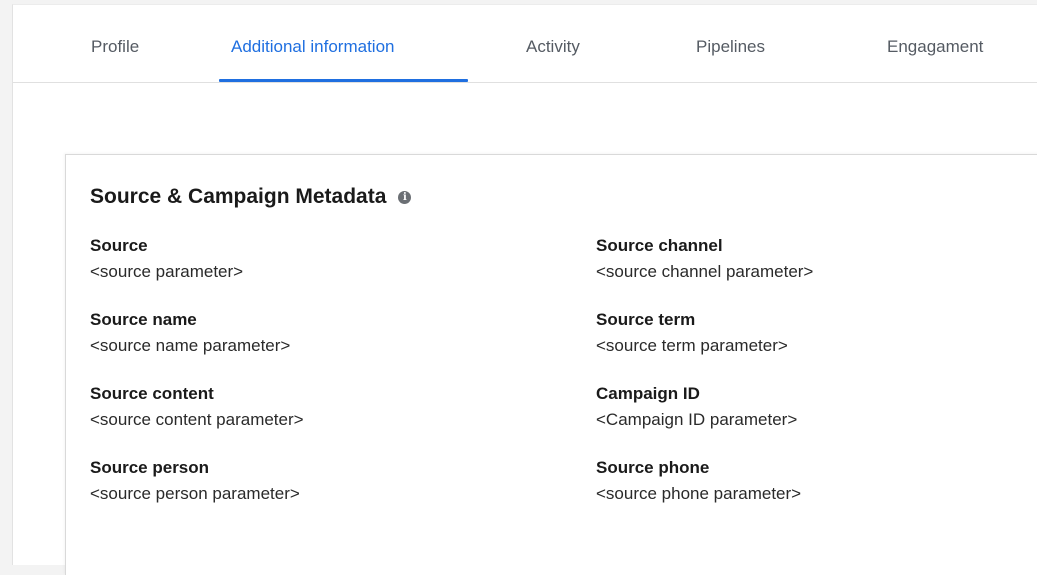 Image resolution: width=1037 pixels, height=575 pixels. What do you see at coordinates (806, 333) in the screenshot?
I see `field-source-term: Source term <source term parameter>` at bounding box center [806, 333].